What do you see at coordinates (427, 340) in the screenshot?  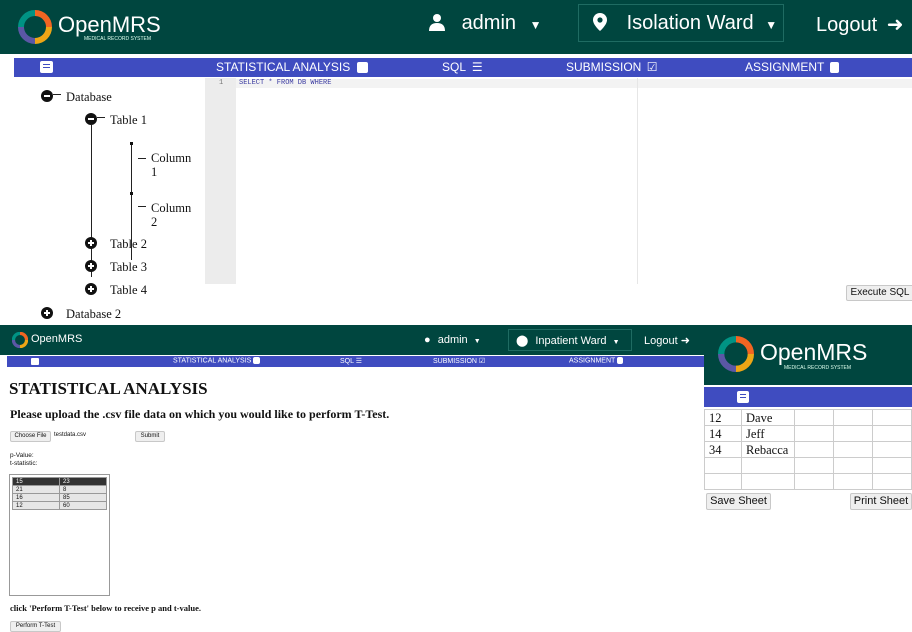 I see `user-icon: ●` at bounding box center [427, 340].